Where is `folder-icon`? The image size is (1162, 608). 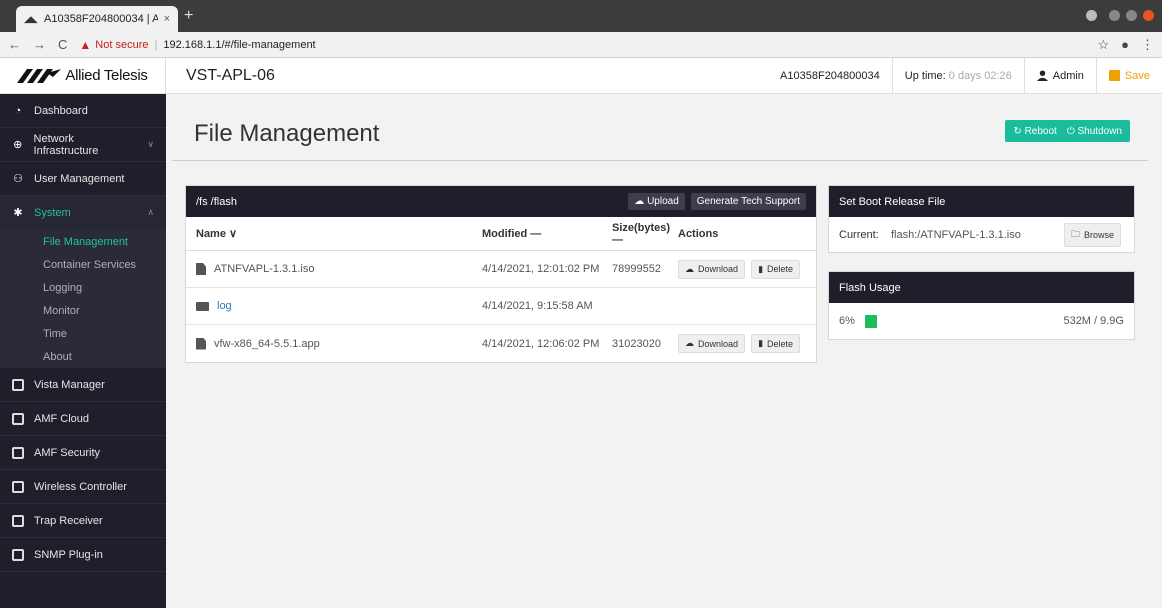 folder-icon is located at coordinates (202, 306).